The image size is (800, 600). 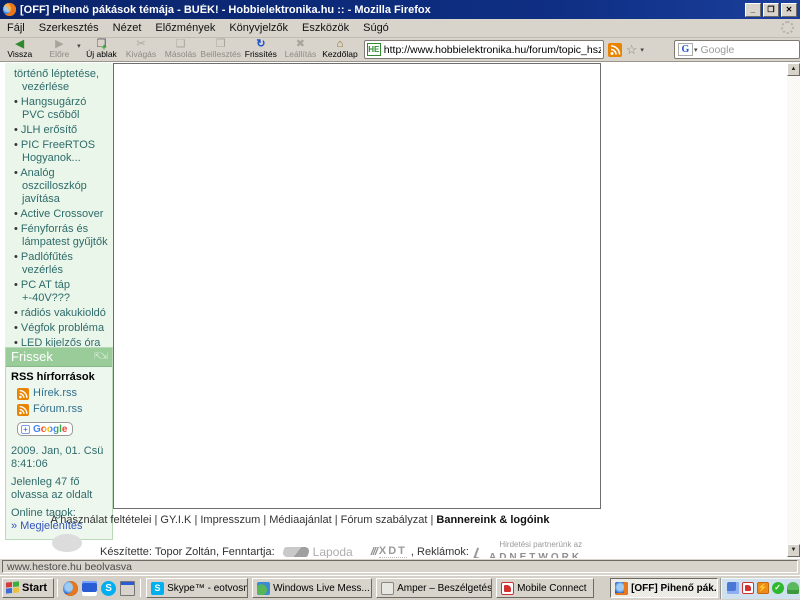 What do you see at coordinates (527, 549) in the screenshot?
I see `adnetwork-block: Hirdetési partnerünk az ADNETWORK` at bounding box center [527, 549].